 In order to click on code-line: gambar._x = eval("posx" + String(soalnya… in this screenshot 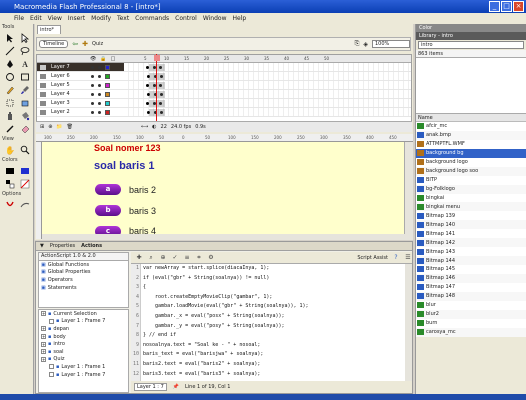, I will do `click(268, 317)`.